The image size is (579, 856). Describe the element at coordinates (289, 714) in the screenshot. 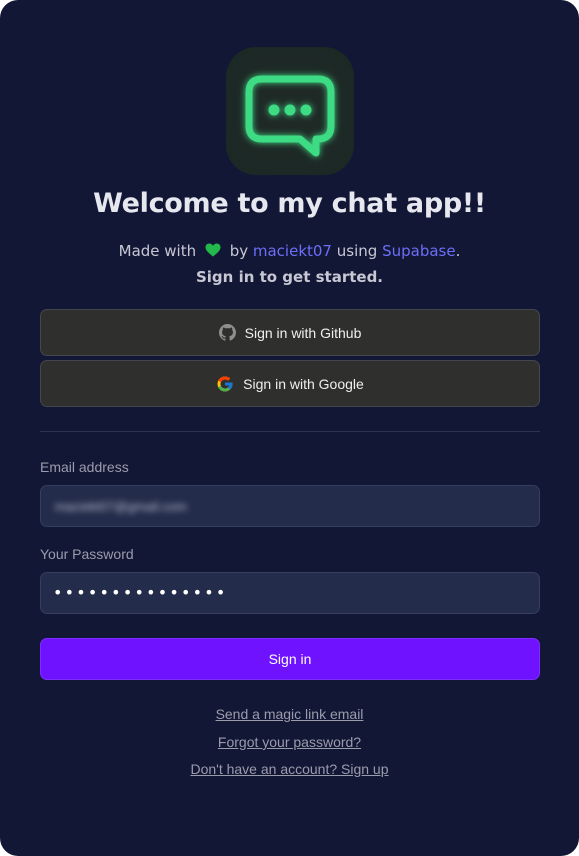

I see `magic-link: Send a magic link email` at that location.